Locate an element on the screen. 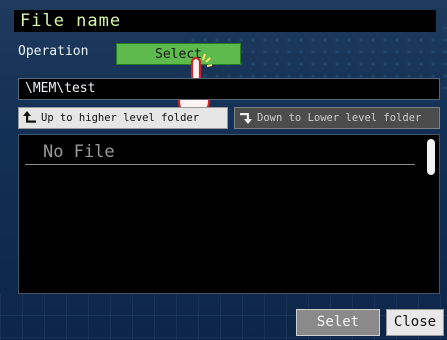 This screenshot has height=340, width=447. down-folder-label: Down to Lower level folder is located at coordinates (339, 118).